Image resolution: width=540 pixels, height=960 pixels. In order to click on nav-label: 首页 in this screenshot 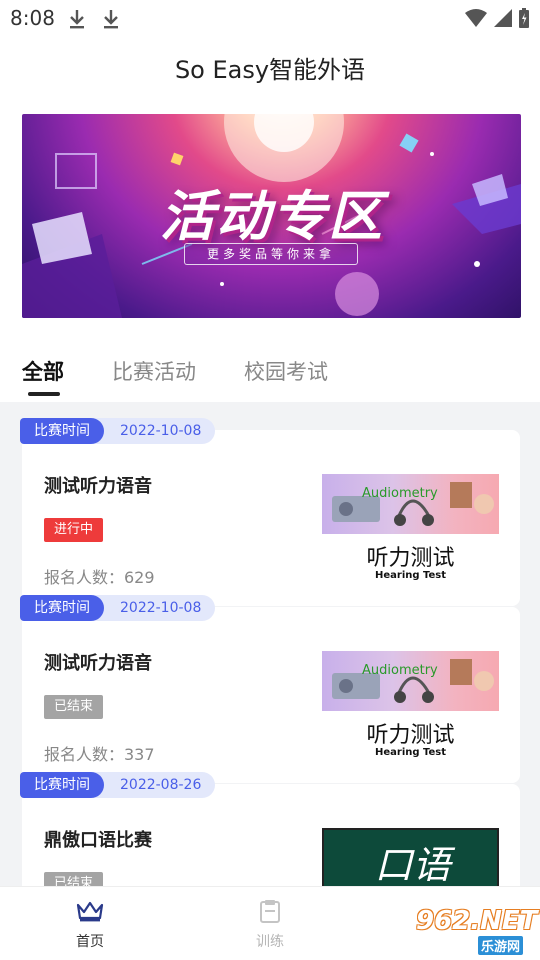, I will do `click(90, 942)`.